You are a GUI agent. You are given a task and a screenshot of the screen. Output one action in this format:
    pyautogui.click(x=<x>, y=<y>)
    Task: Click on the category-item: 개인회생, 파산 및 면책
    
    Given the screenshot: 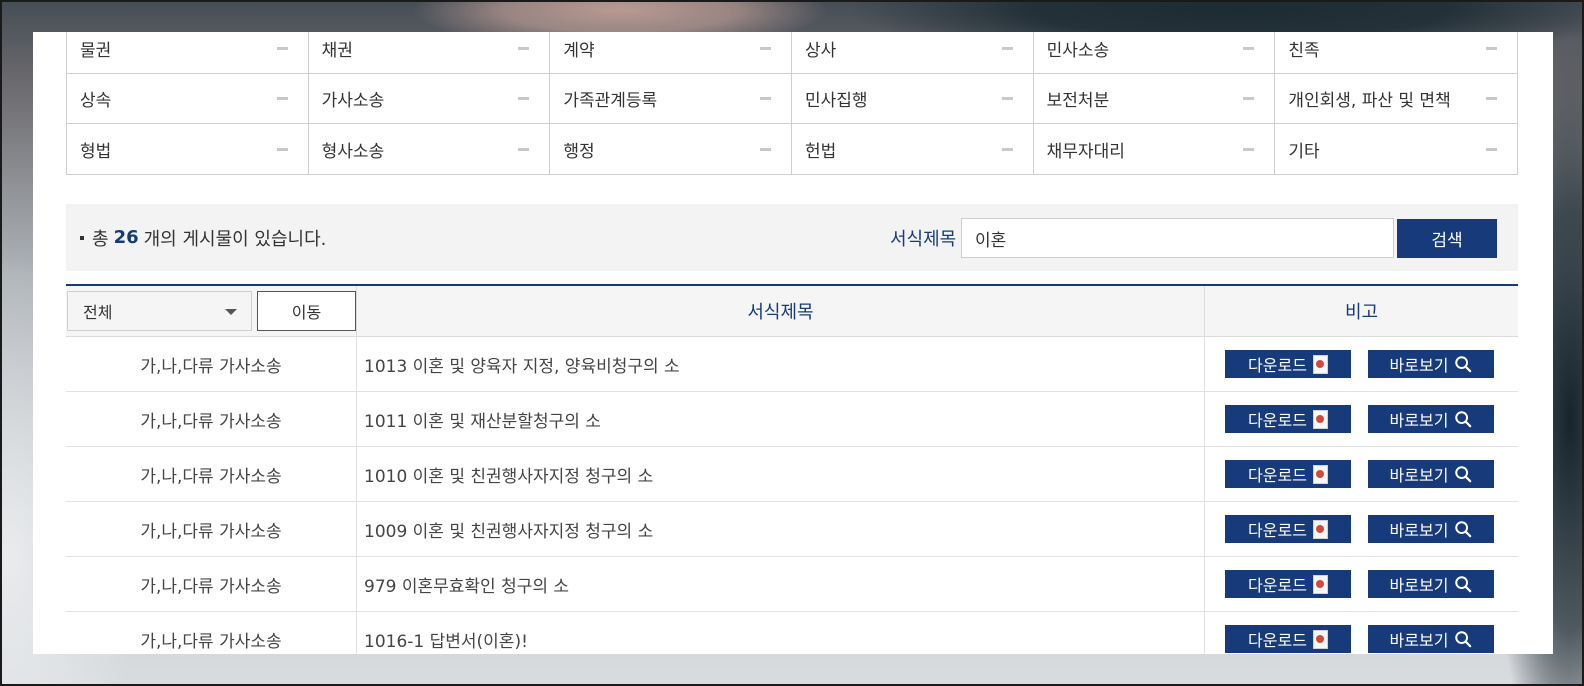 What is the action you would take?
    pyautogui.click(x=1396, y=99)
    